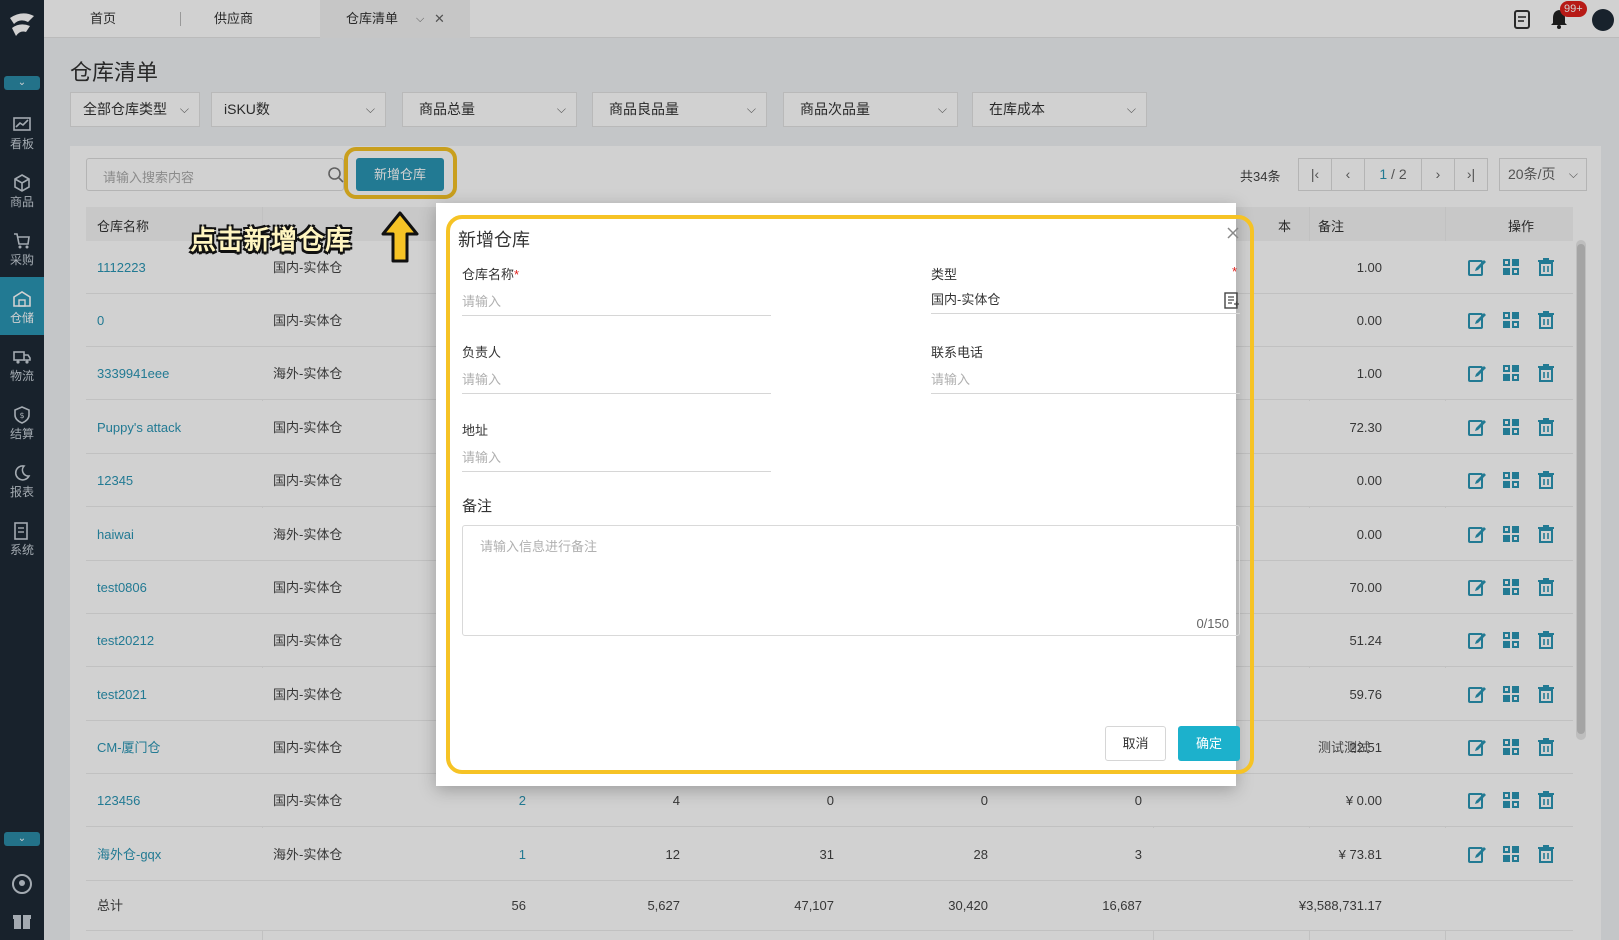  I want to click on type-label: 类型, so click(944, 274).